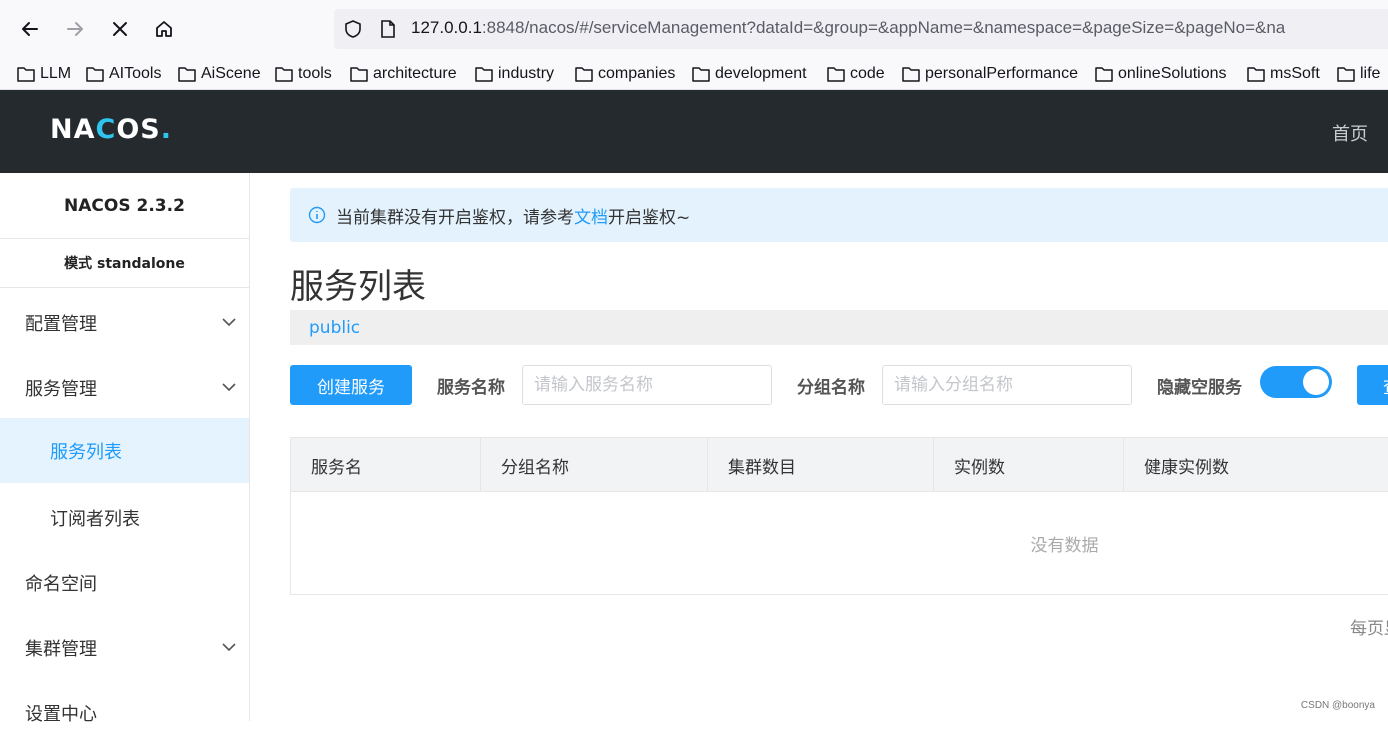 Image resolution: width=1388 pixels, height=745 pixels. Describe the element at coordinates (1253, 465) in the screenshot. I see `column-header-healthy-instance-count: 健康实例数` at that location.